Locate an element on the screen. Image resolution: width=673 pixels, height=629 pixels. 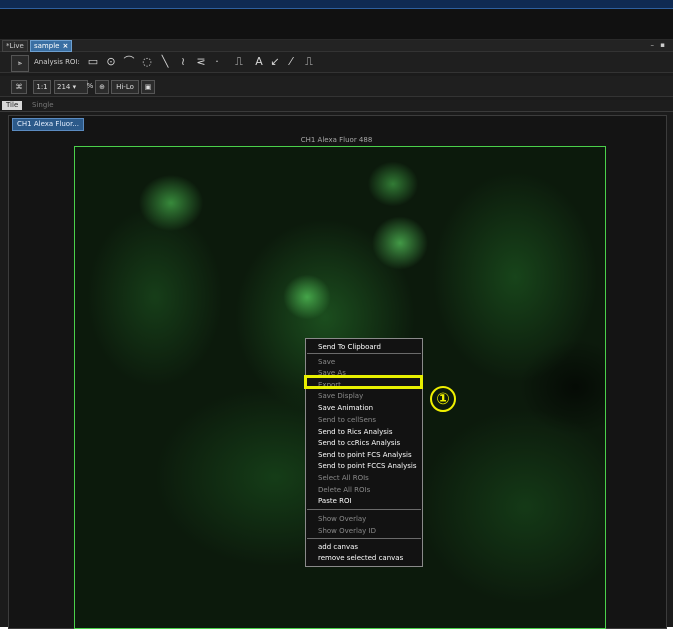
zoom-icon: ⊕ is located at coordinates (102, 87).